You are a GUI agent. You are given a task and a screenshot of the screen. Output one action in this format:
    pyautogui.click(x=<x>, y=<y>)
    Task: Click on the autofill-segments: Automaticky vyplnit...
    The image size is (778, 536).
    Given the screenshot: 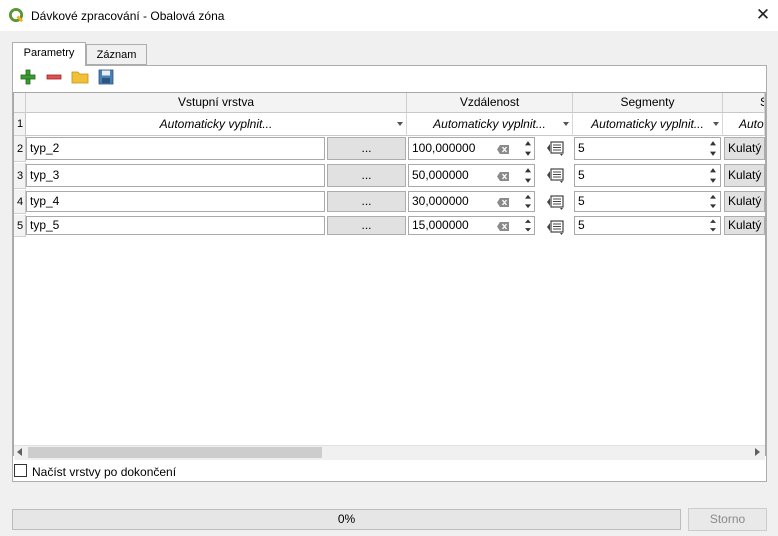 What is the action you would take?
    pyautogui.click(x=648, y=124)
    